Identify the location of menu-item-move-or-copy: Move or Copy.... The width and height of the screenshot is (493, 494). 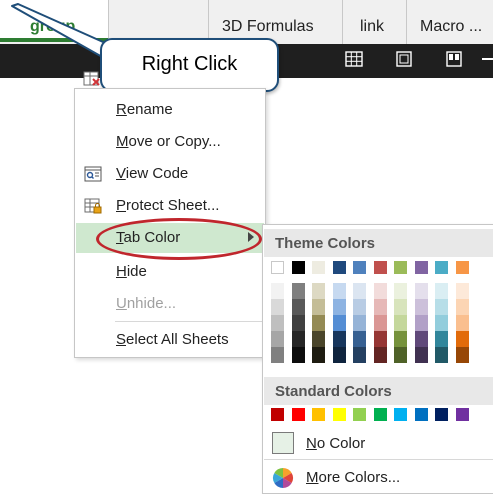
(170, 142).